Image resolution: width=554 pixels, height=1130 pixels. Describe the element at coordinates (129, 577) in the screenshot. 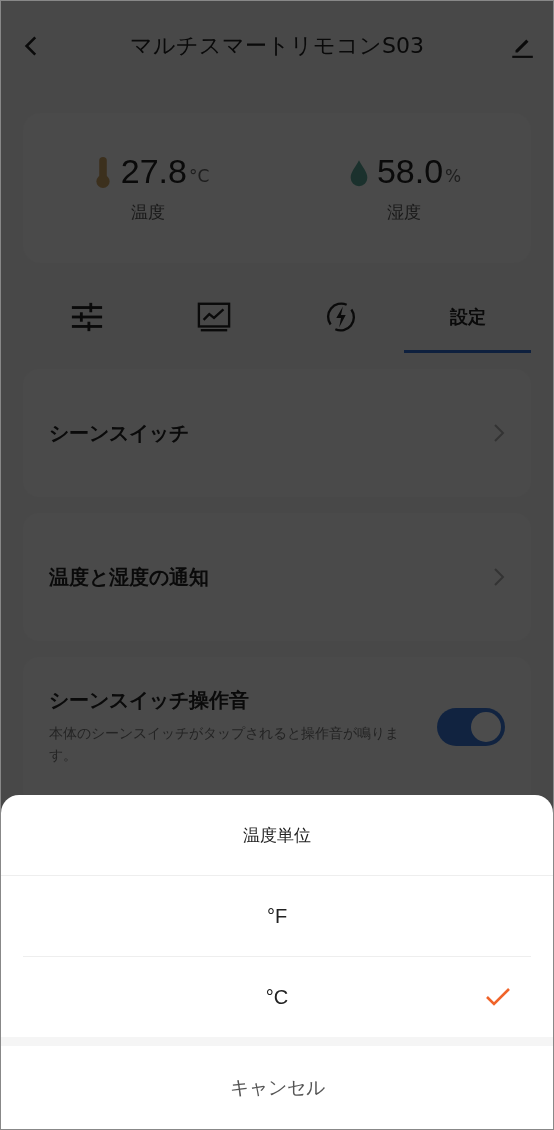

I see `setting-title: 温度と湿度の通知` at that location.